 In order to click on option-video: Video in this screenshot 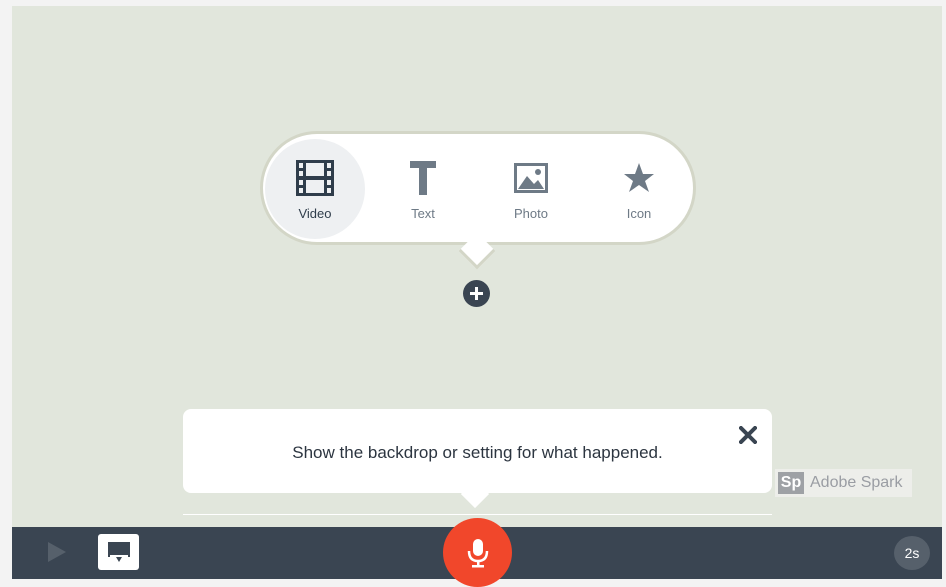, I will do `click(315, 189)`.